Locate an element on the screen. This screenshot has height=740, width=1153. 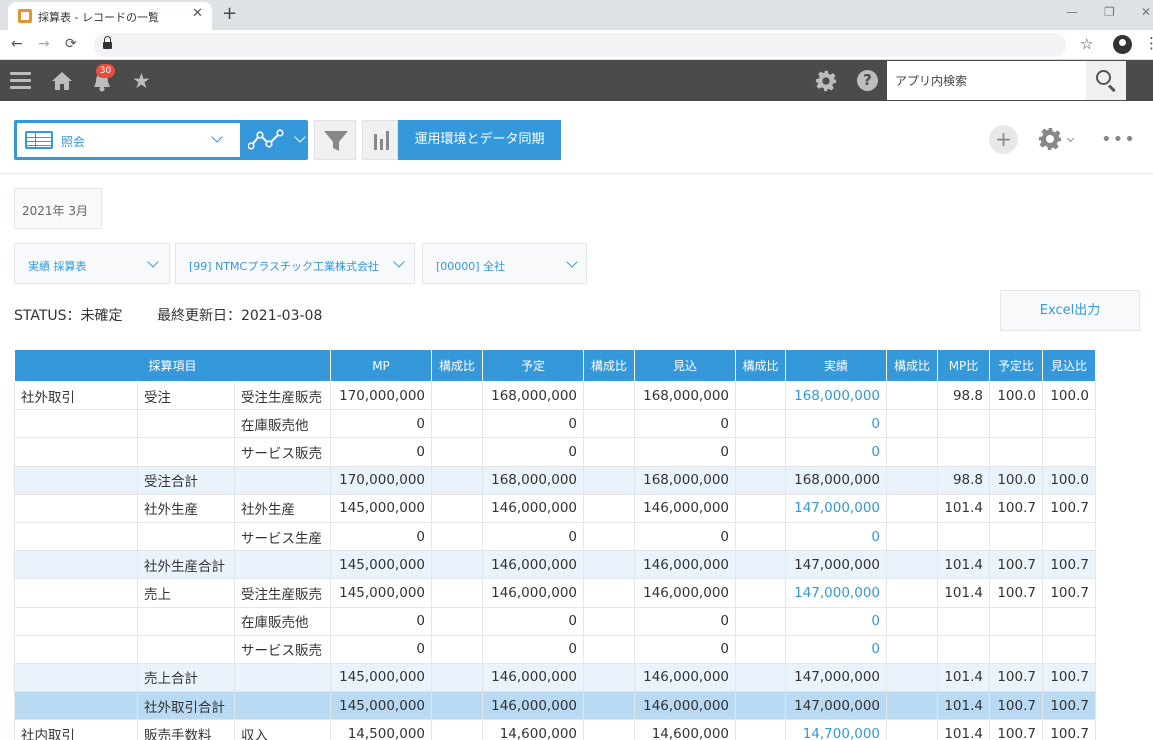
graph-button is located at coordinates (380, 140).